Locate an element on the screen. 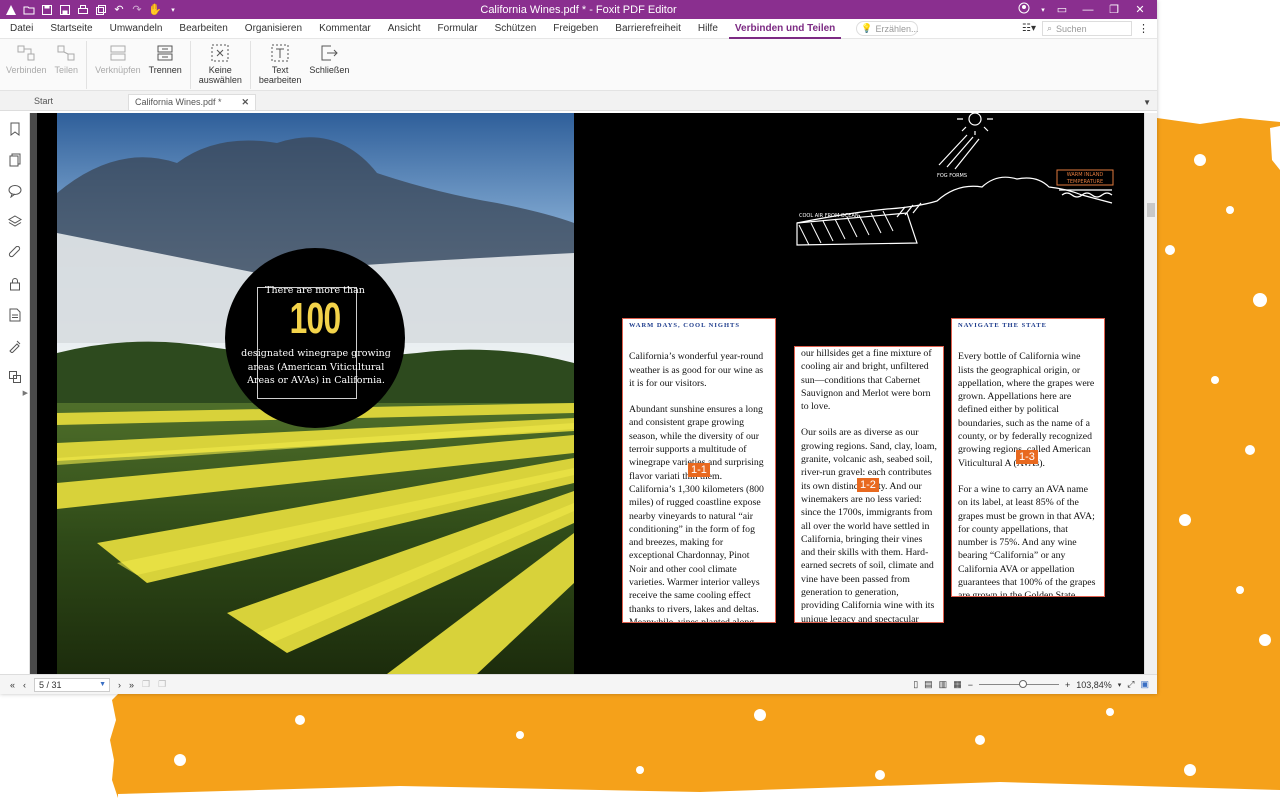  left-nav-panel: ▶ is located at coordinates (15, 393).